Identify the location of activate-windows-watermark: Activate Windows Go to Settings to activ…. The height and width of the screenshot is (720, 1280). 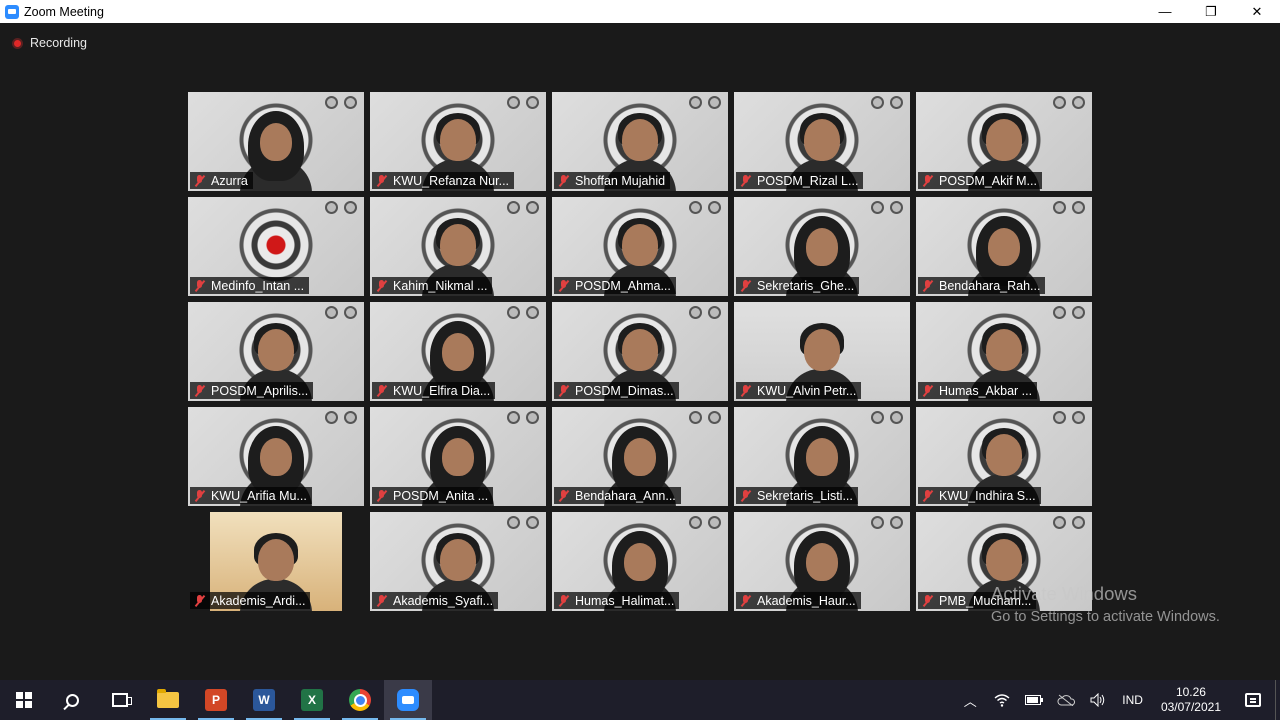
(1105, 604).